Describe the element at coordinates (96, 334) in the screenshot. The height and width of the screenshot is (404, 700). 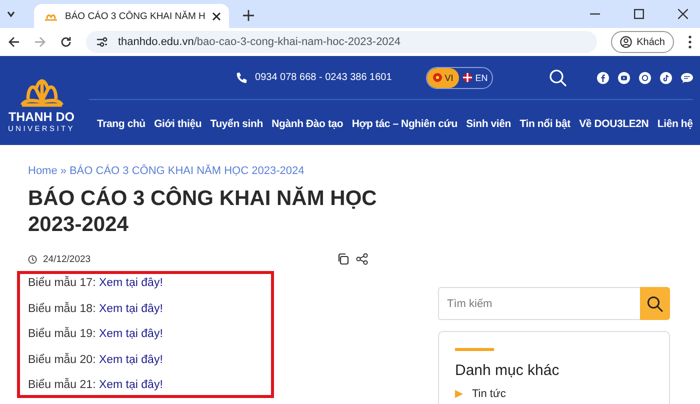
I see `form-line: Biểu mẫu 19: Xem tại đây!` at that location.